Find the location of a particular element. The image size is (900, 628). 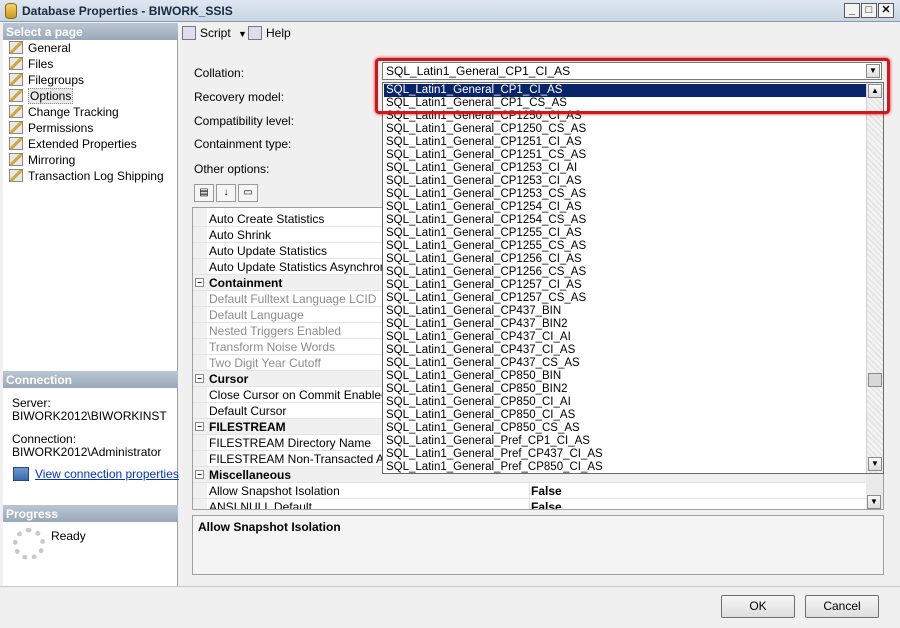

scroll-thumb is located at coordinates (875, 380).